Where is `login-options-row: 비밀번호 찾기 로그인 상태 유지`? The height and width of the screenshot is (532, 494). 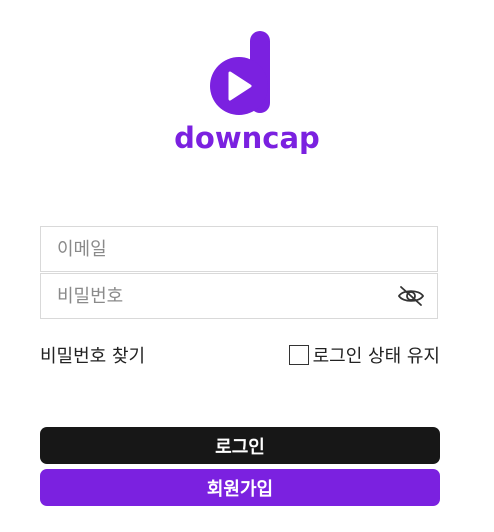 login-options-row: 비밀번호 찾기 로그인 상태 유지 is located at coordinates (240, 354).